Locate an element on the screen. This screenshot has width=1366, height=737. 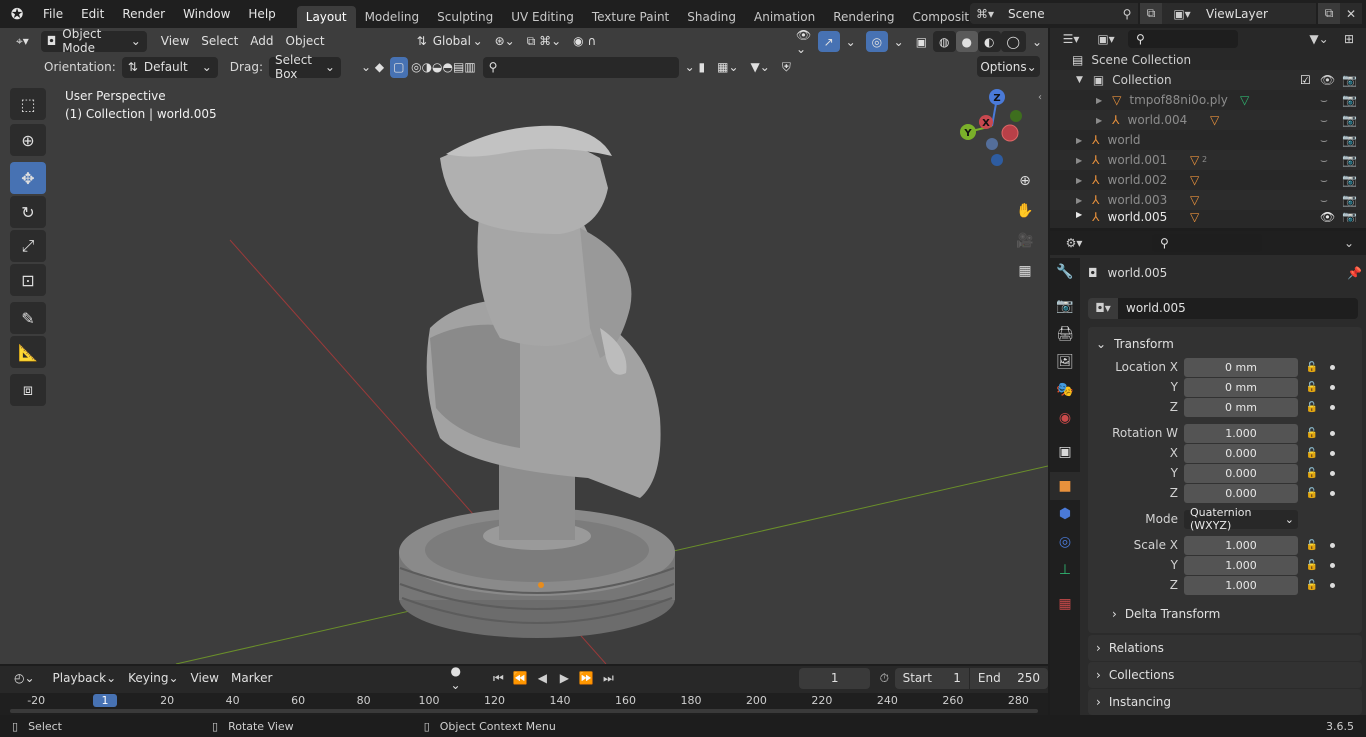
menu-add: Add is located at coordinates (261, 41).